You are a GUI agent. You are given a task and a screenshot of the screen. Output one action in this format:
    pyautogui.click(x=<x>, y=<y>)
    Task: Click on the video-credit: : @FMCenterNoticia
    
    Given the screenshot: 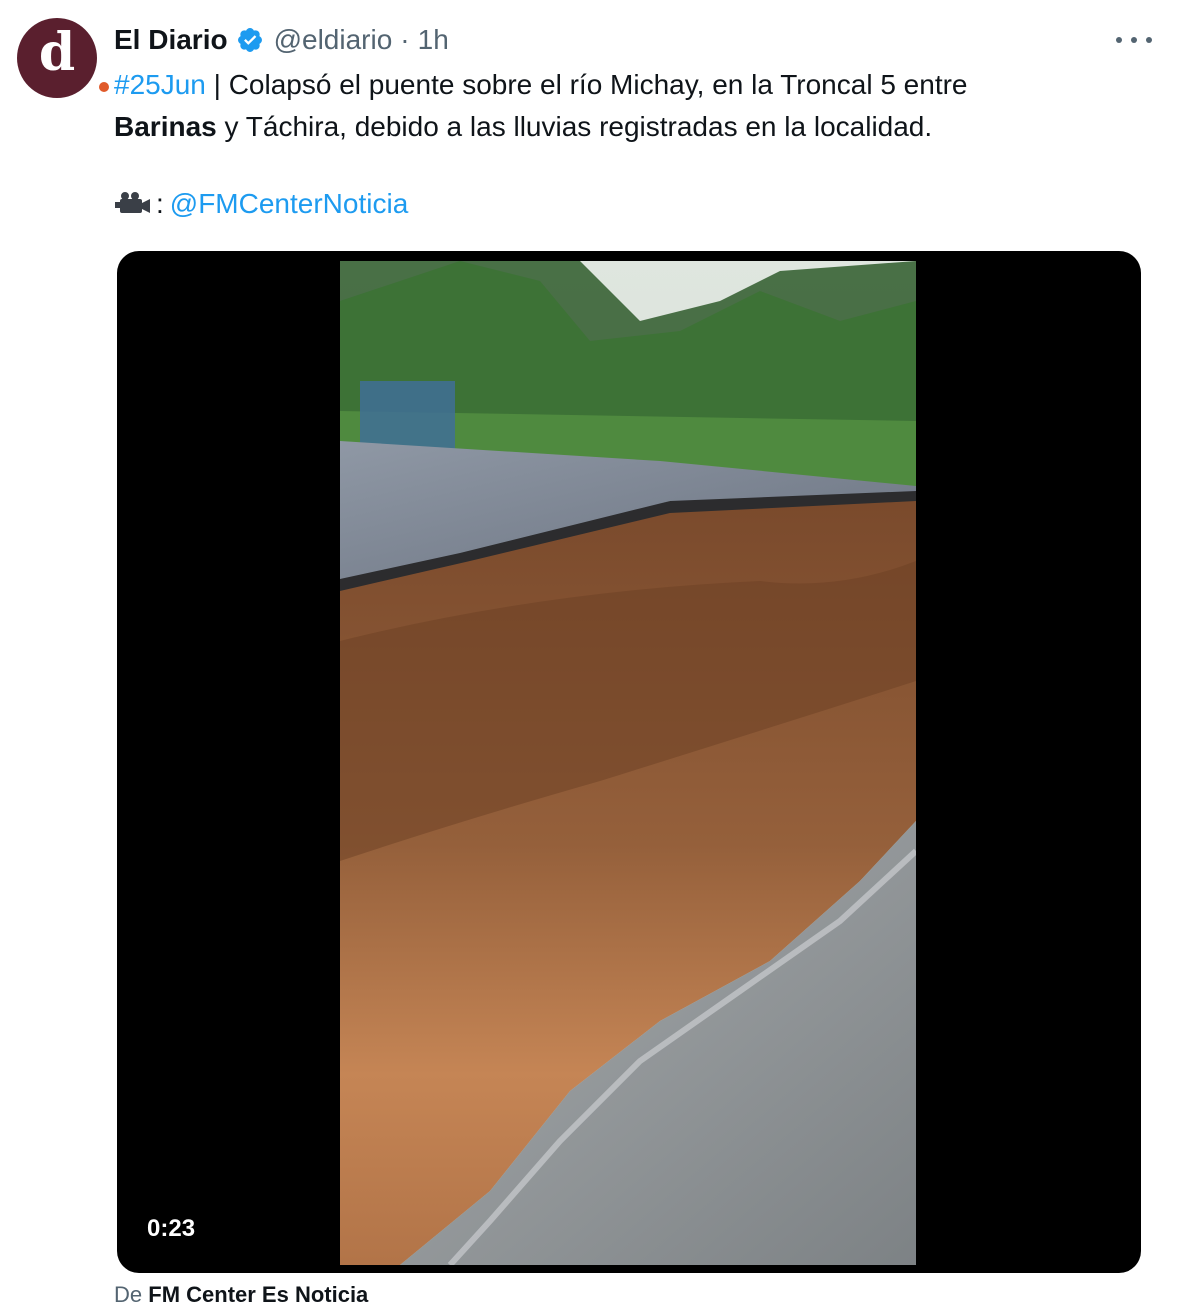 What is the action you would take?
    pyautogui.click(x=261, y=204)
    